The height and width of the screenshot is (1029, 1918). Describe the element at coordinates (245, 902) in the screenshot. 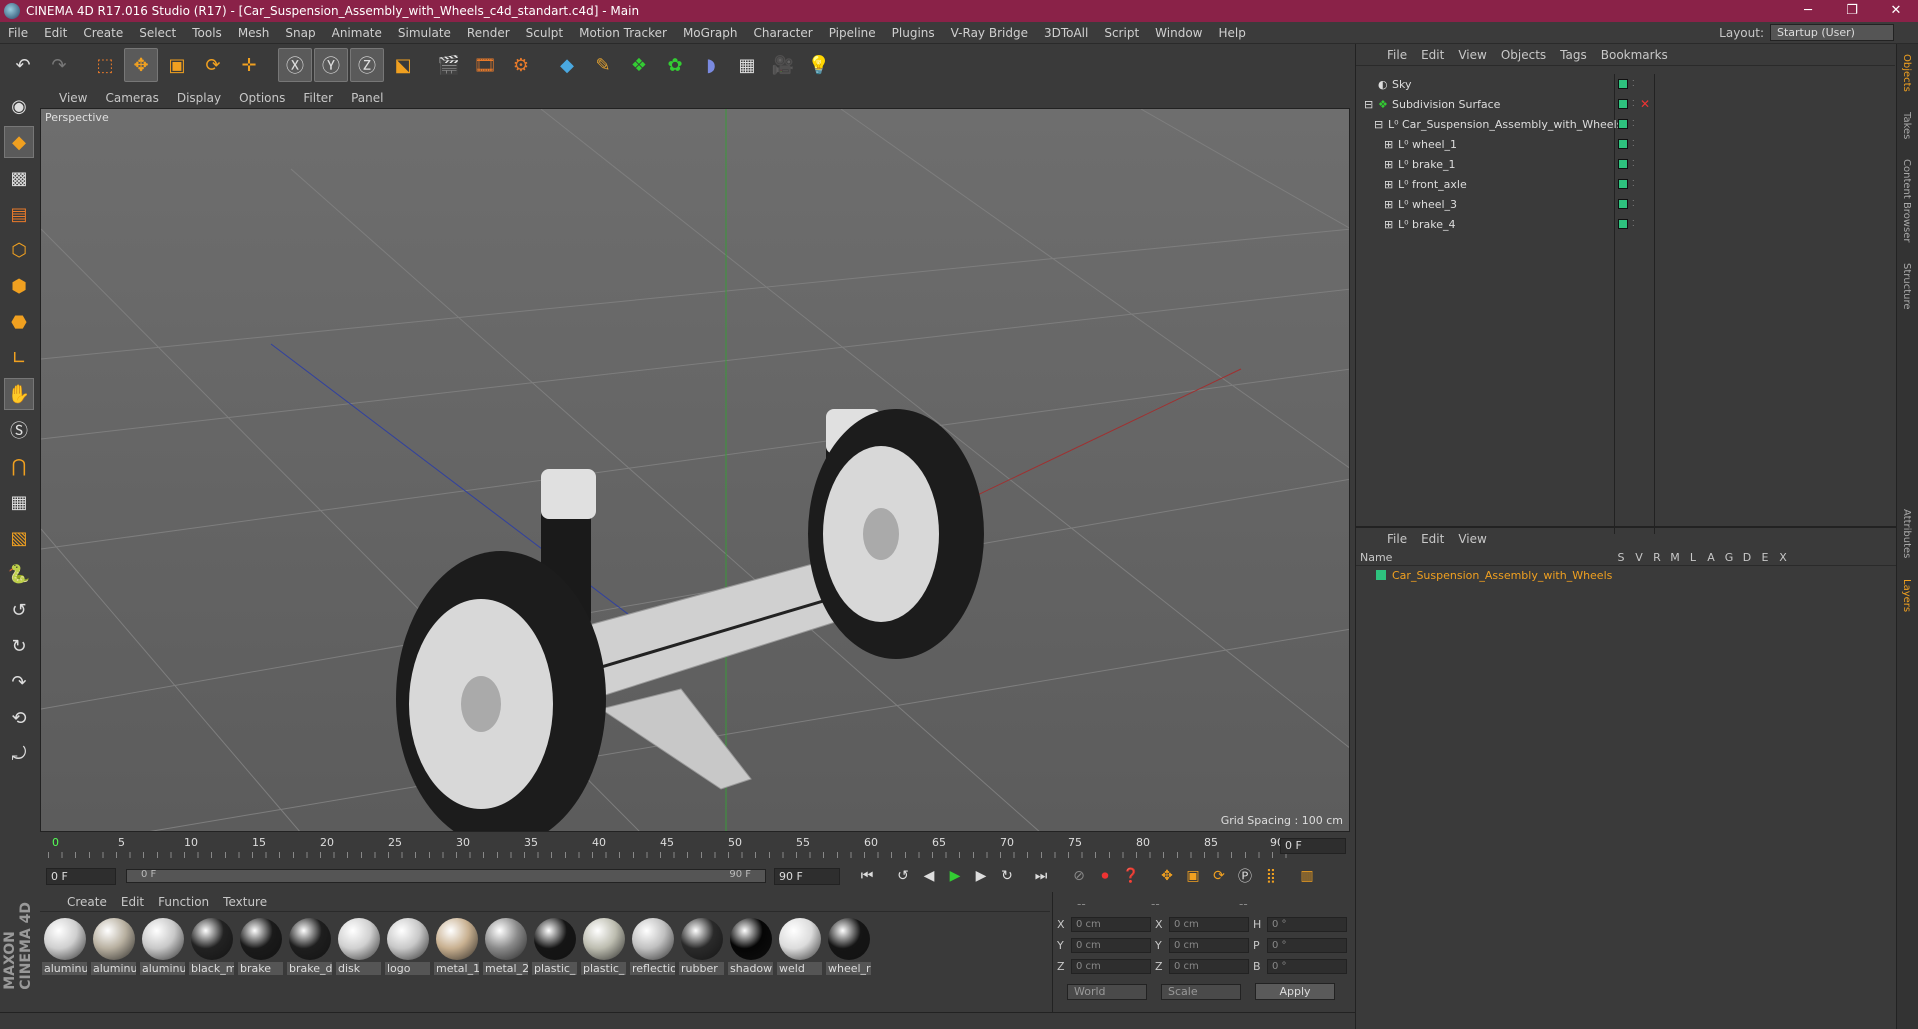

I see `material-menu-texture: Texture` at that location.